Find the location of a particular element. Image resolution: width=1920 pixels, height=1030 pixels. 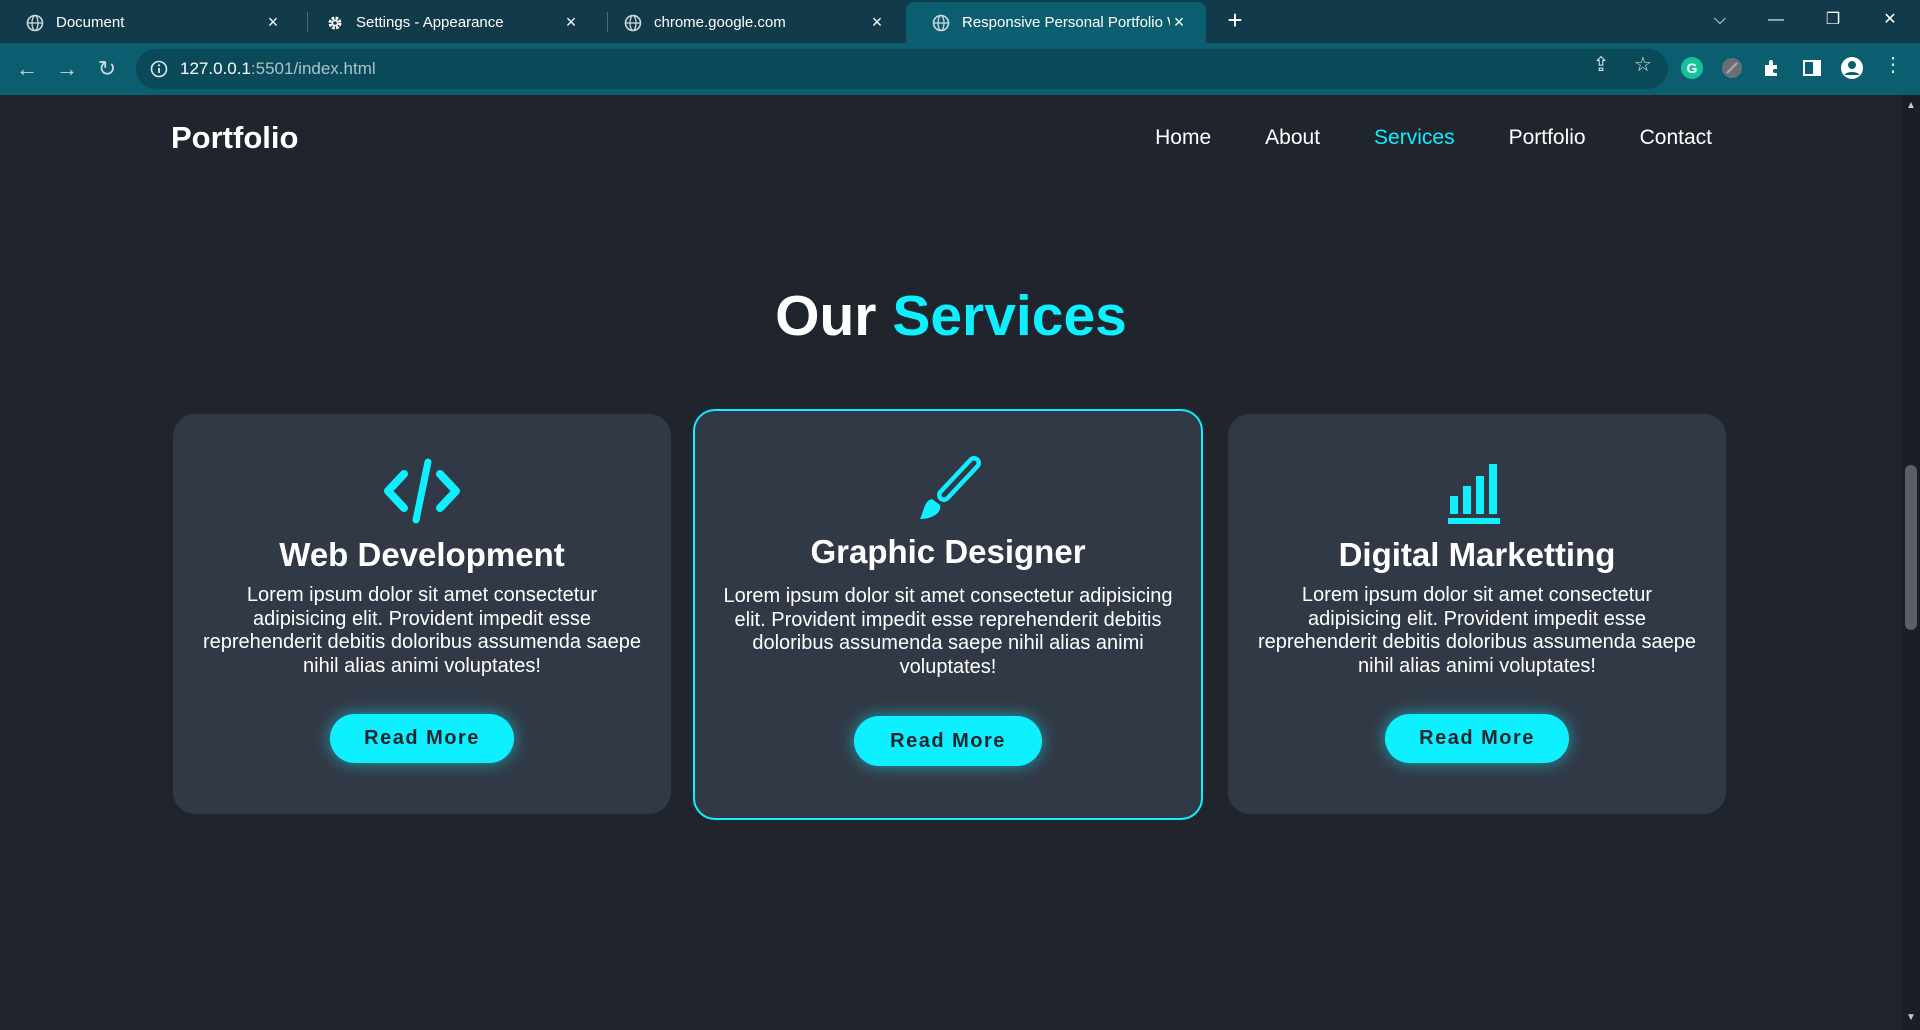

site-nav: Home About Services Portfolio Contact is located at coordinates (1406, 138).